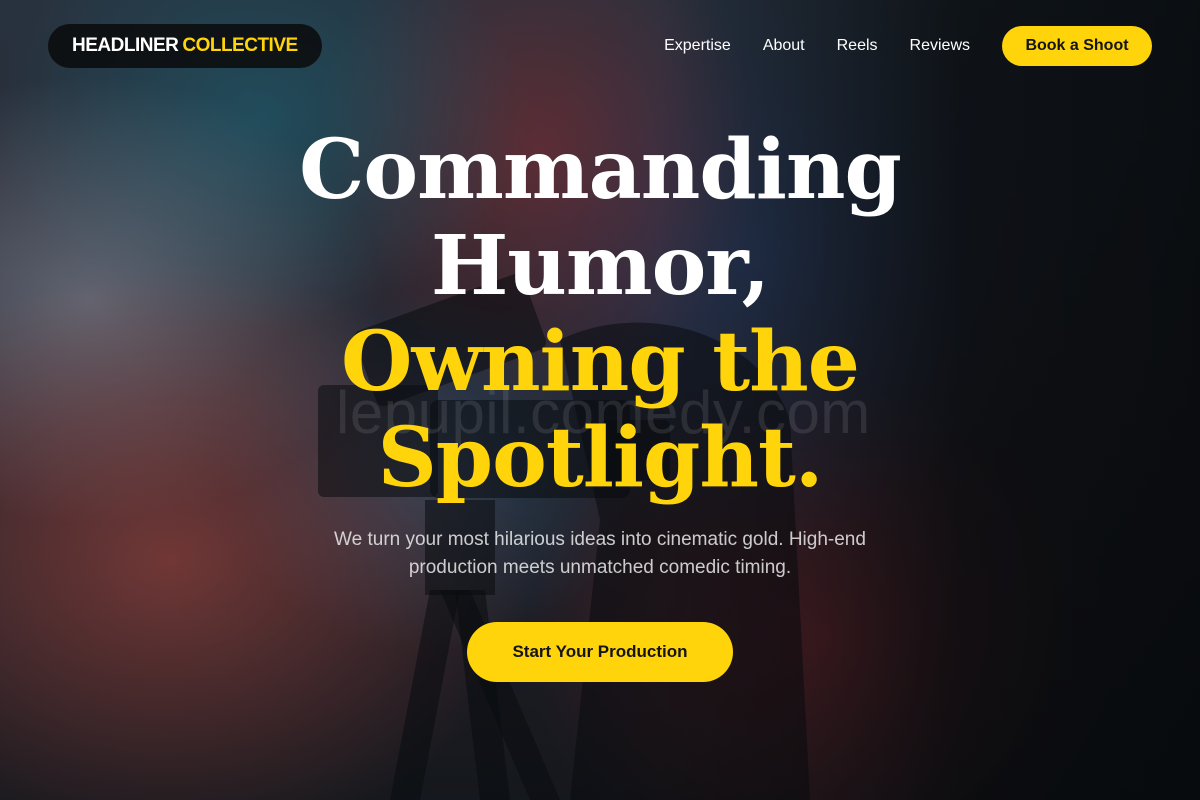 Image resolution: width=1200 pixels, height=800 pixels. What do you see at coordinates (600, 458) in the screenshot?
I see `headline-line-4: Spotlight.` at bounding box center [600, 458].